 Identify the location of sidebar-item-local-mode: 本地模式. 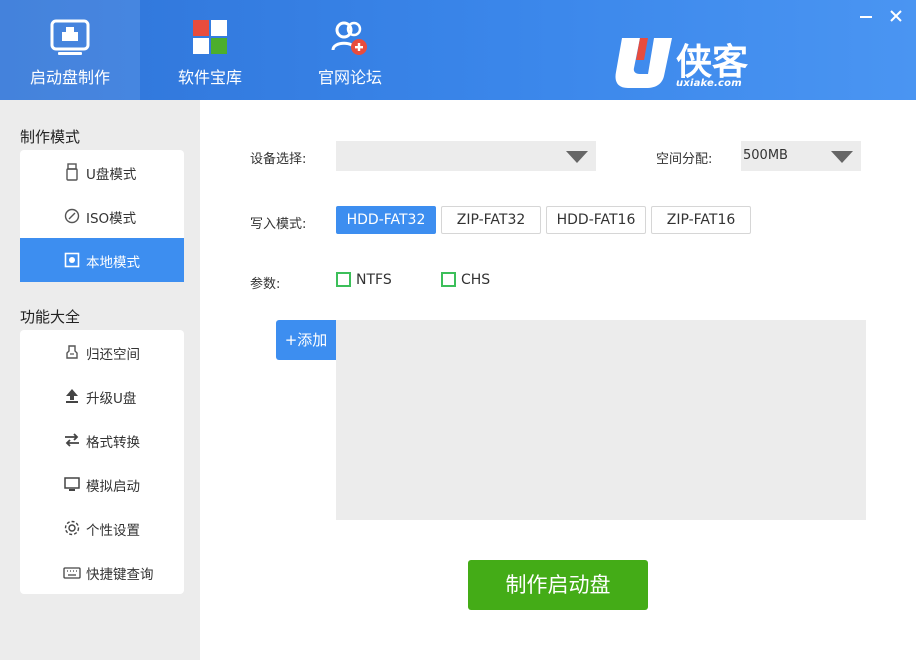
(102, 260).